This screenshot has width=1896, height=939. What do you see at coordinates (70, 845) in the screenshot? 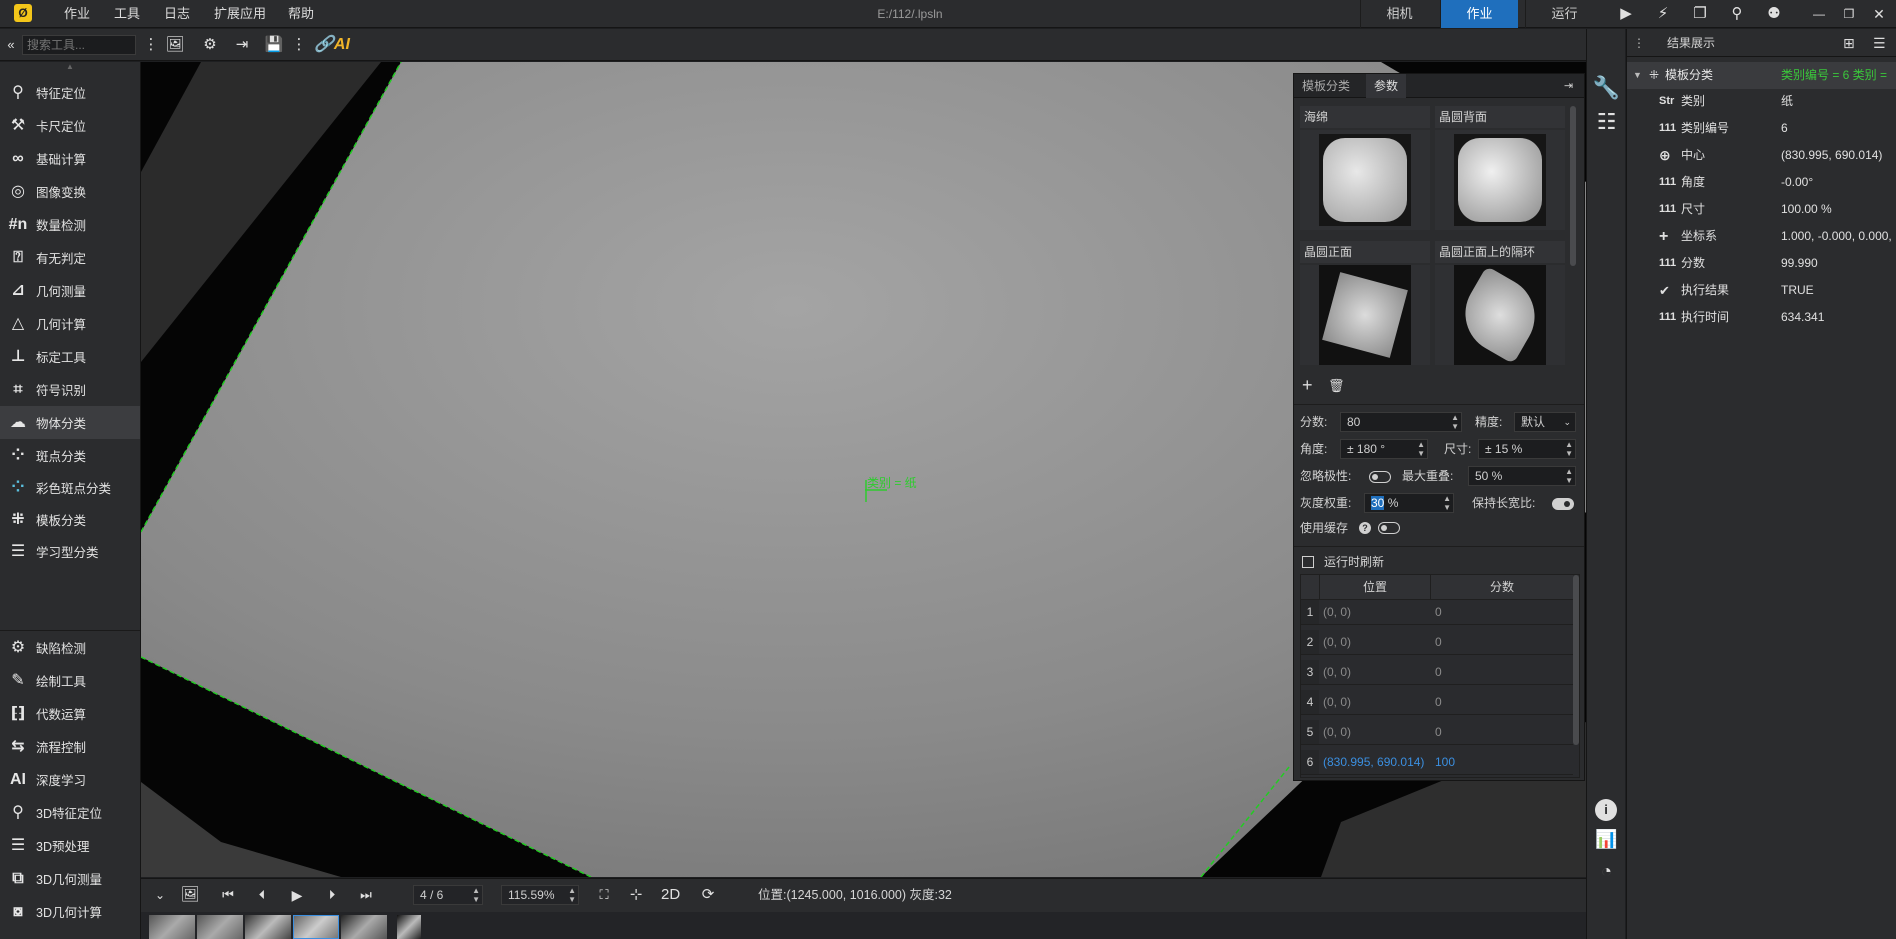
I see `sidebar-item-3d-preprocess: ☰ 3D预处理` at bounding box center [70, 845].